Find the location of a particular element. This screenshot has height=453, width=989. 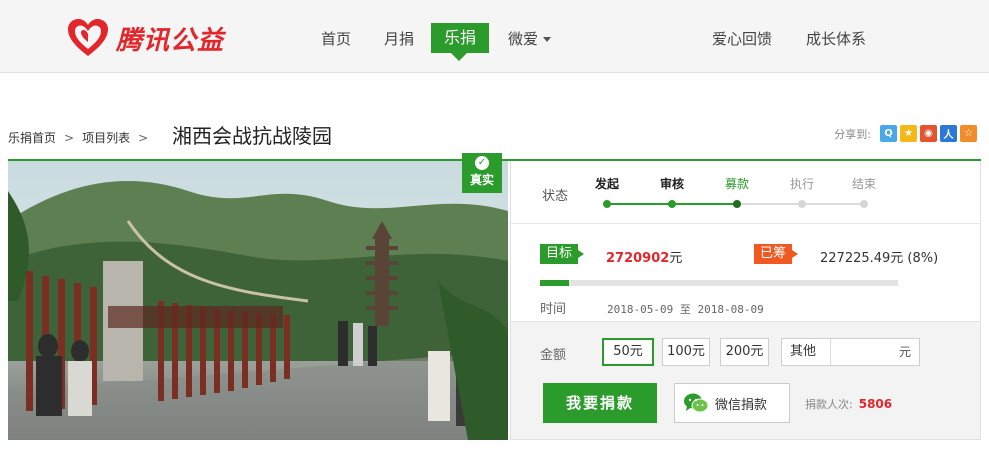

nav-item-monthly: 月捐 is located at coordinates (399, 38).